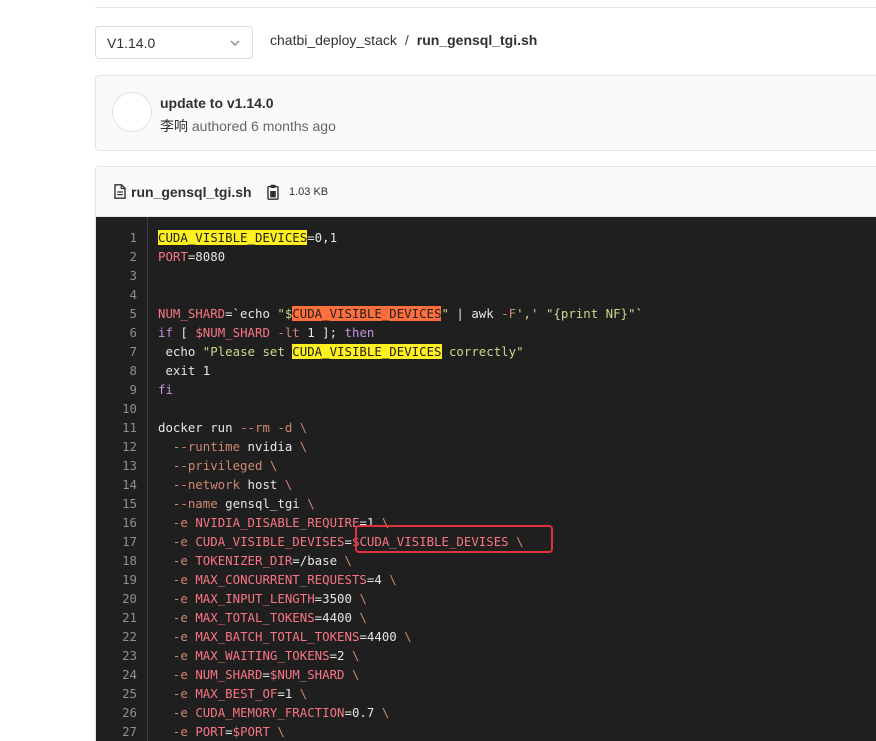  What do you see at coordinates (232, 332) in the screenshot?
I see `code-token: $NUM_SHARD` at bounding box center [232, 332].